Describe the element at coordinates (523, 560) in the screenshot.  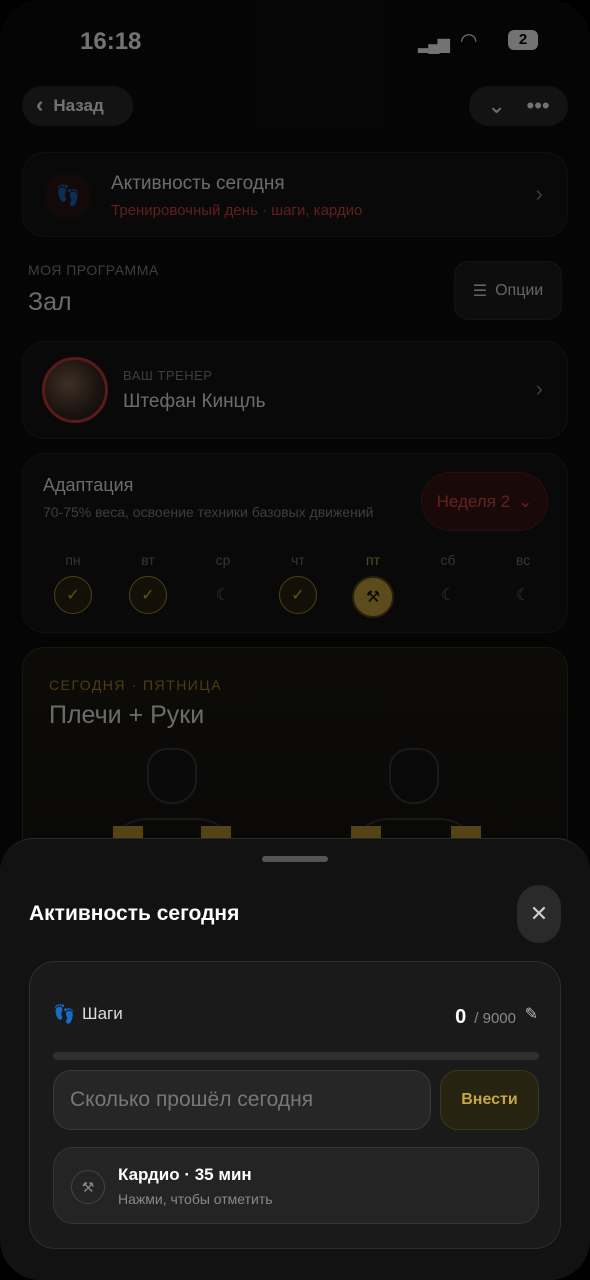
I see `weekday-label: вс` at that location.